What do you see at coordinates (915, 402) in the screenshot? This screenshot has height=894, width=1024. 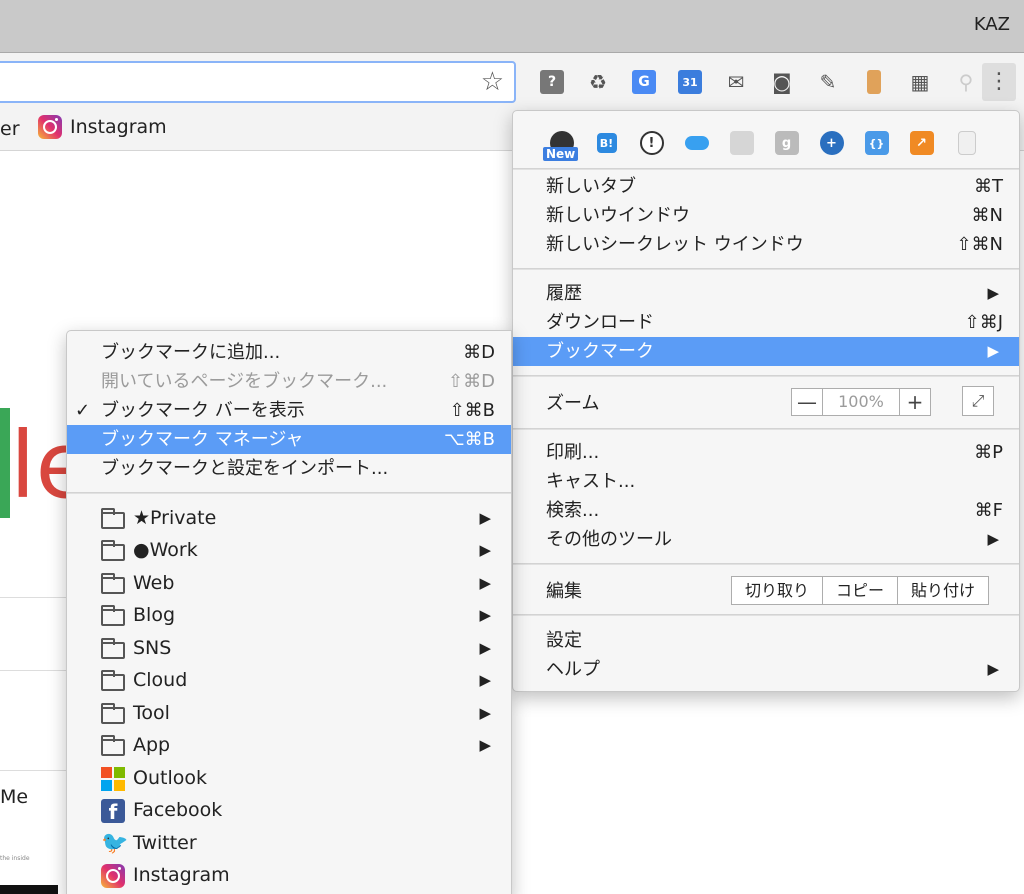 I see `zoom-in-button: +` at bounding box center [915, 402].